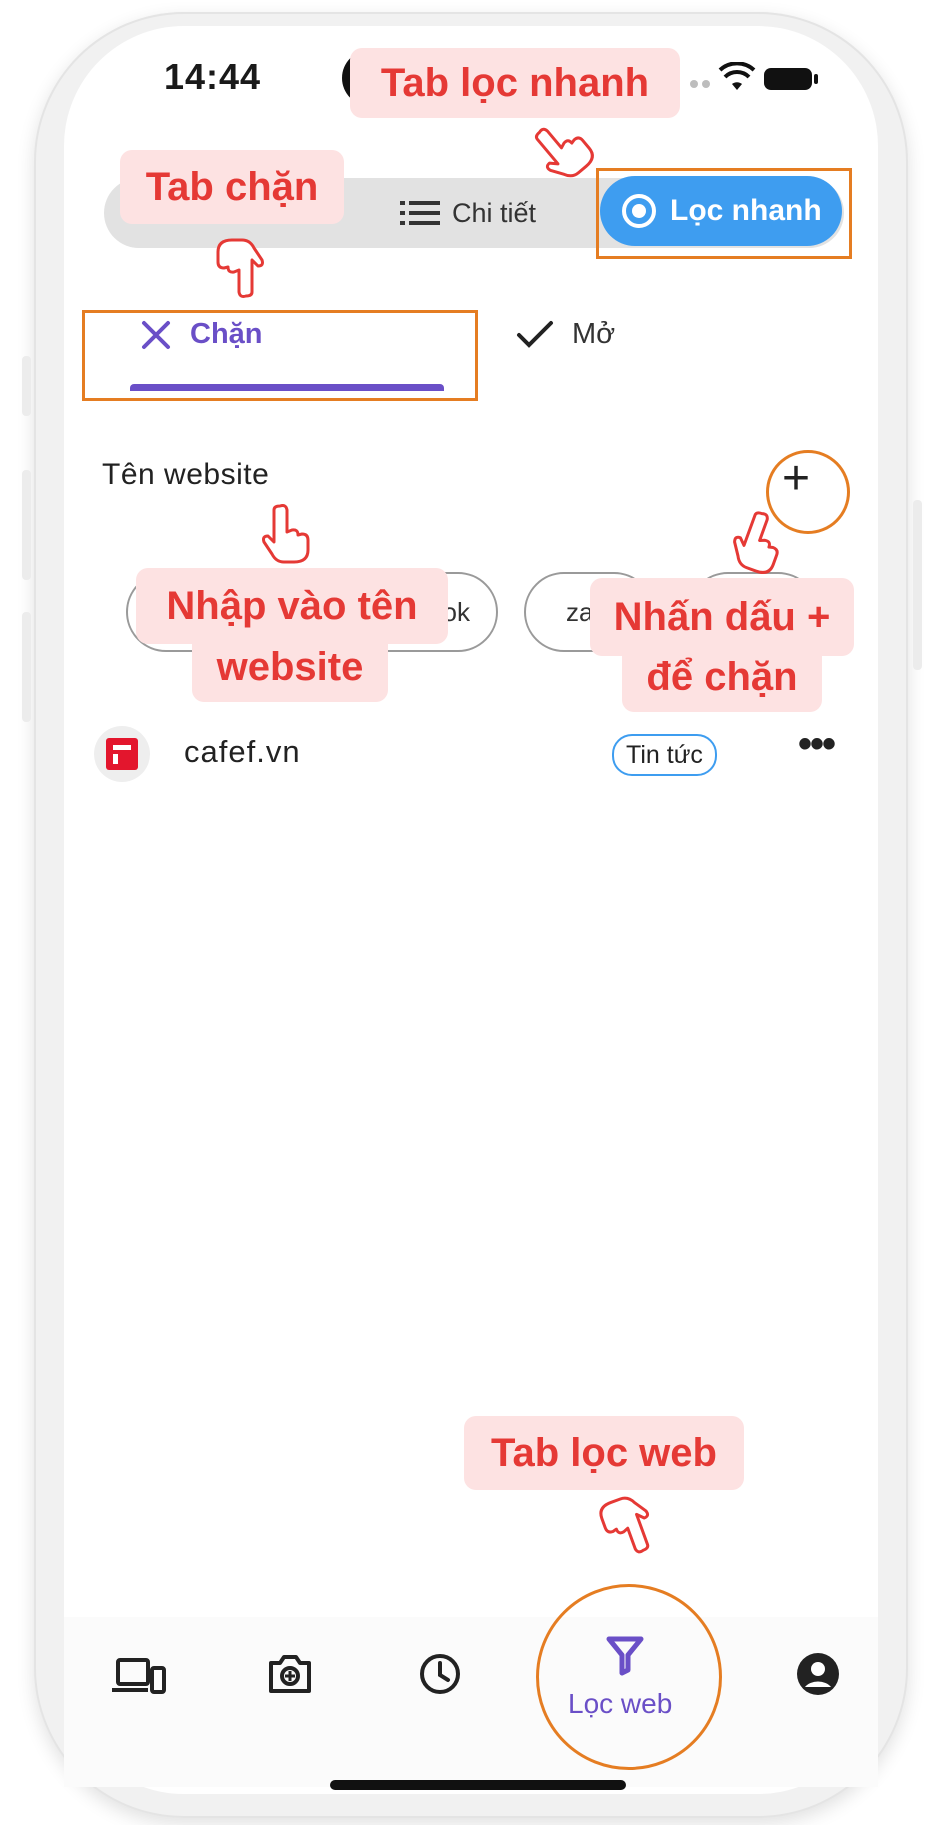 The height and width of the screenshot is (1825, 944). Describe the element at coordinates (232, 187) in the screenshot. I see `annotation-block-tab: Tab chặn` at that location.